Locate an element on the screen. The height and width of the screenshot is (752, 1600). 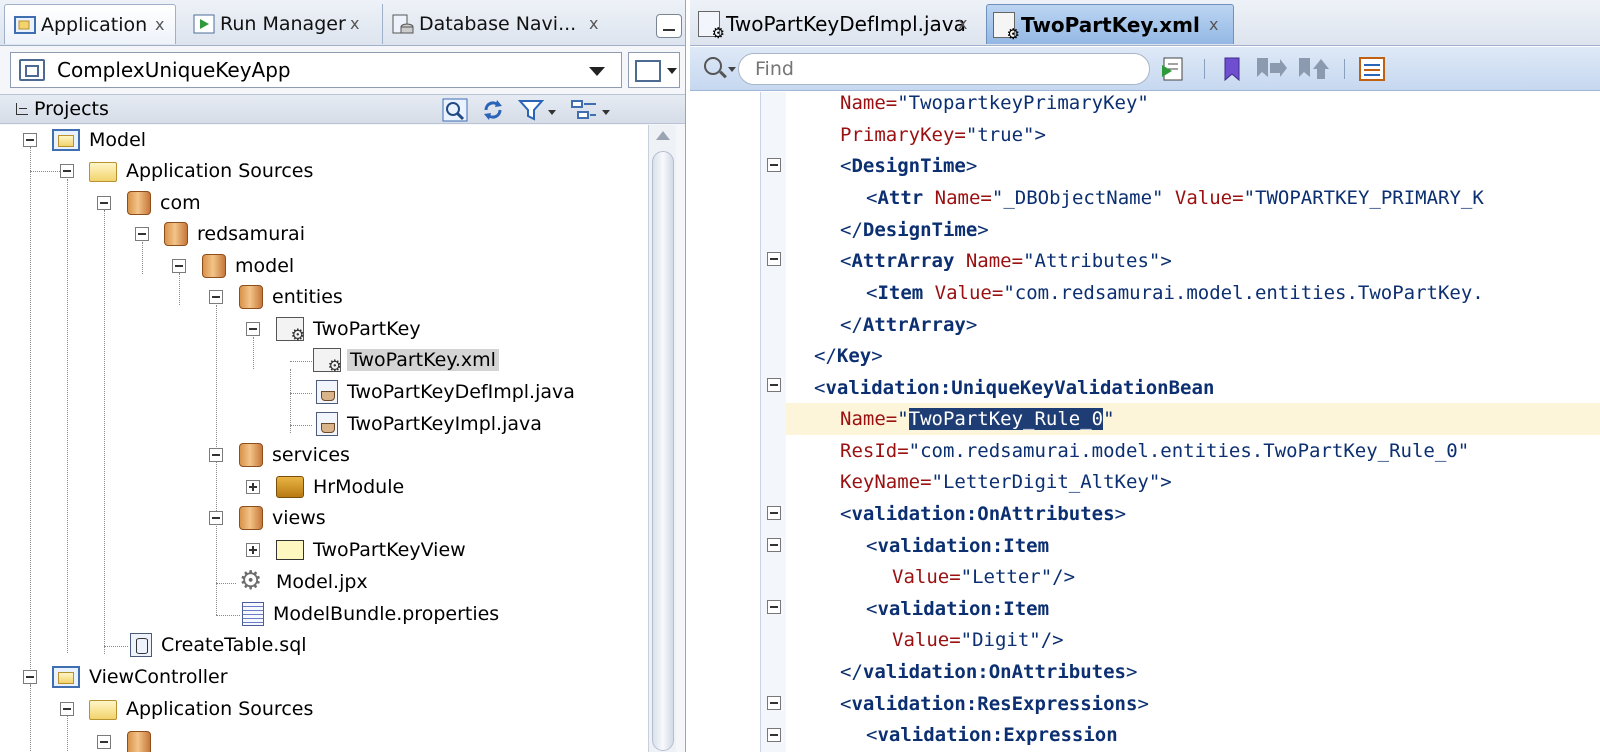
tree-node-package-entities: entities is located at coordinates (292, 297).